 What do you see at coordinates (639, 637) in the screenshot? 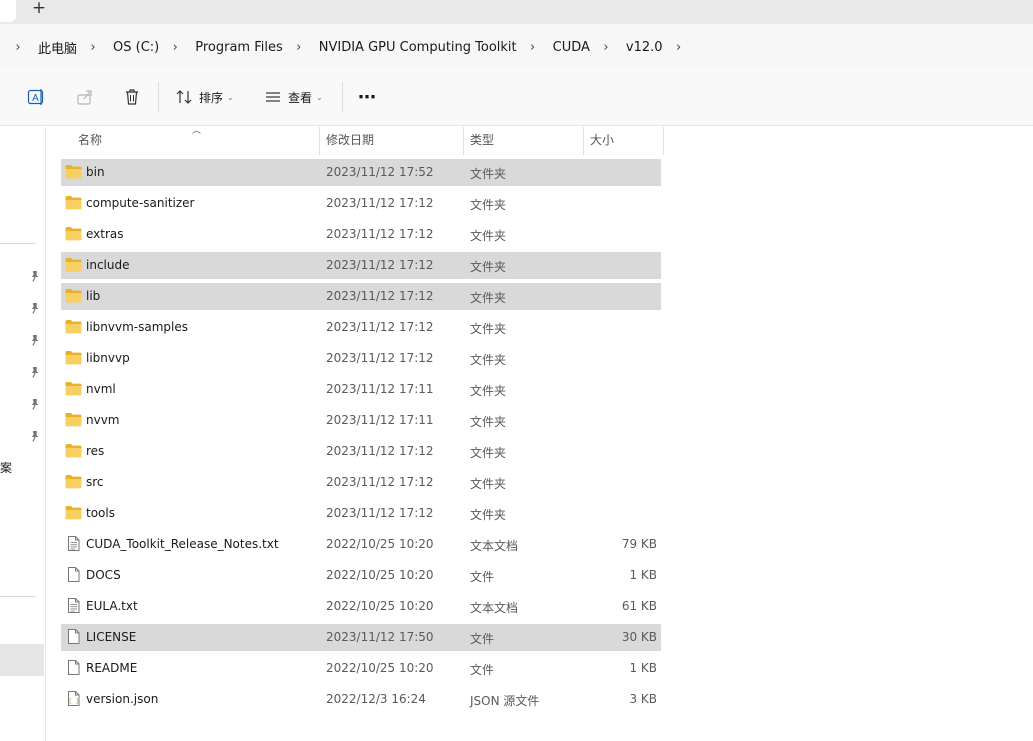
I see `file-size: 30 KB` at bounding box center [639, 637].